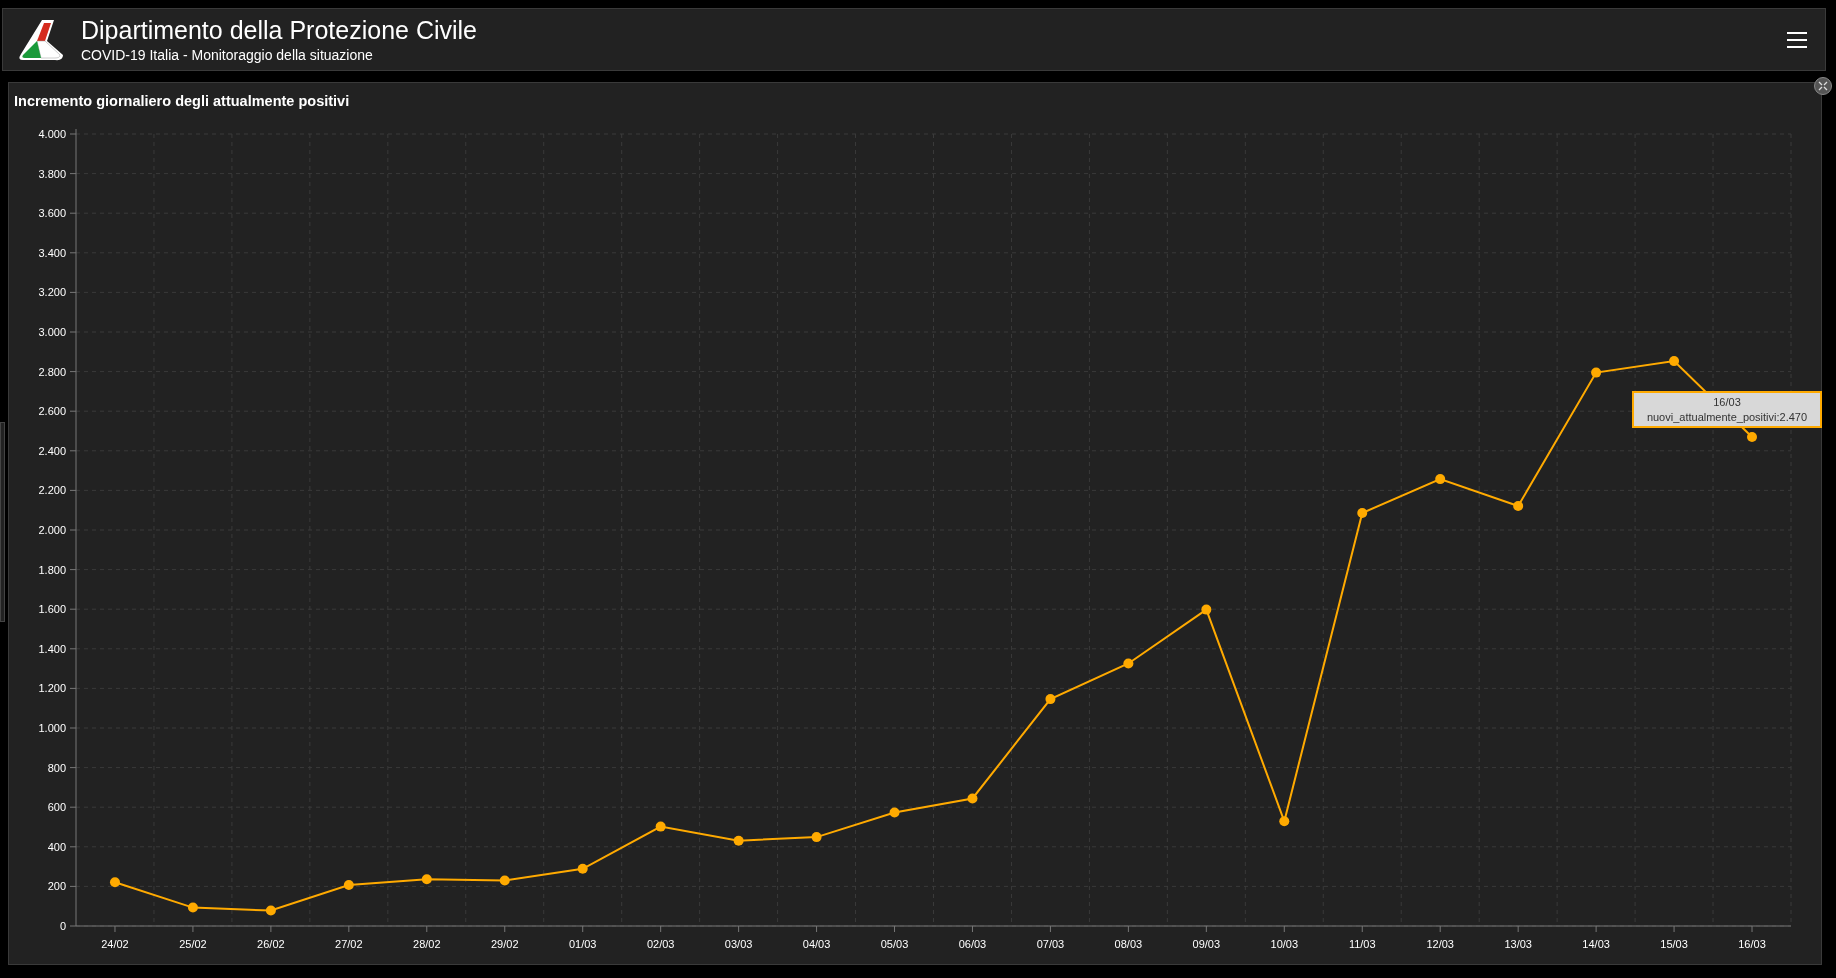  Describe the element at coordinates (894, 944) in the screenshot. I see `x-tick-label: 05/03` at that location.